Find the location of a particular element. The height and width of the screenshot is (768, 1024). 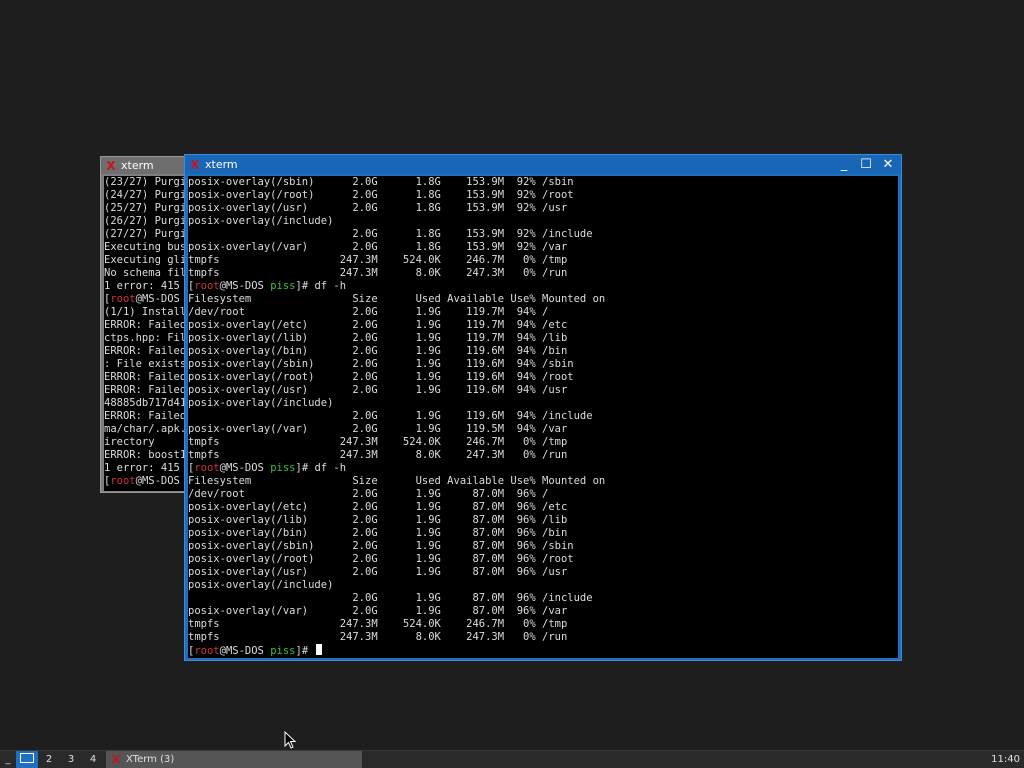

start-menu-button: _ is located at coordinates (8, 759).